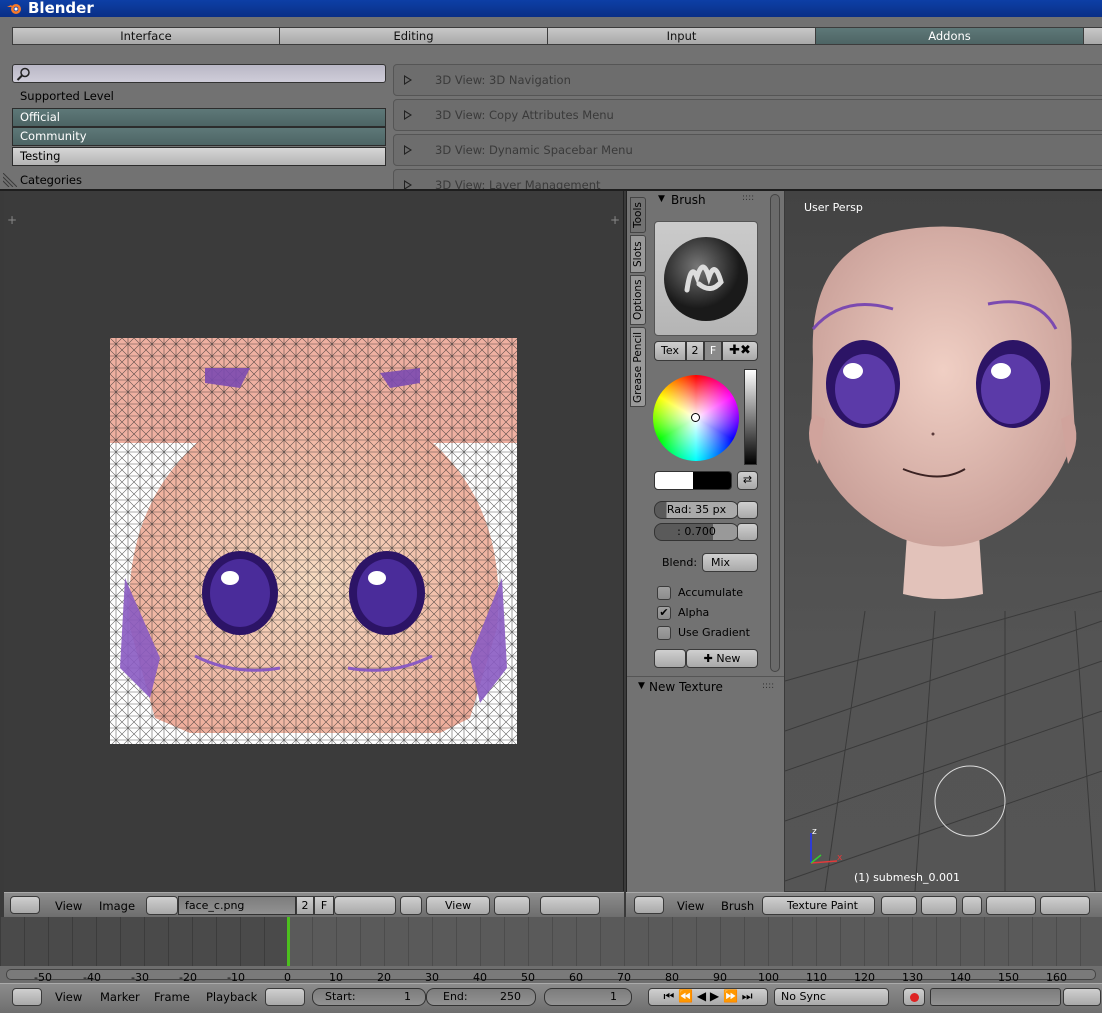 This screenshot has height=1013, width=1102. I want to click on addon-row: 3D View: 3D Navigation, so click(747, 80).